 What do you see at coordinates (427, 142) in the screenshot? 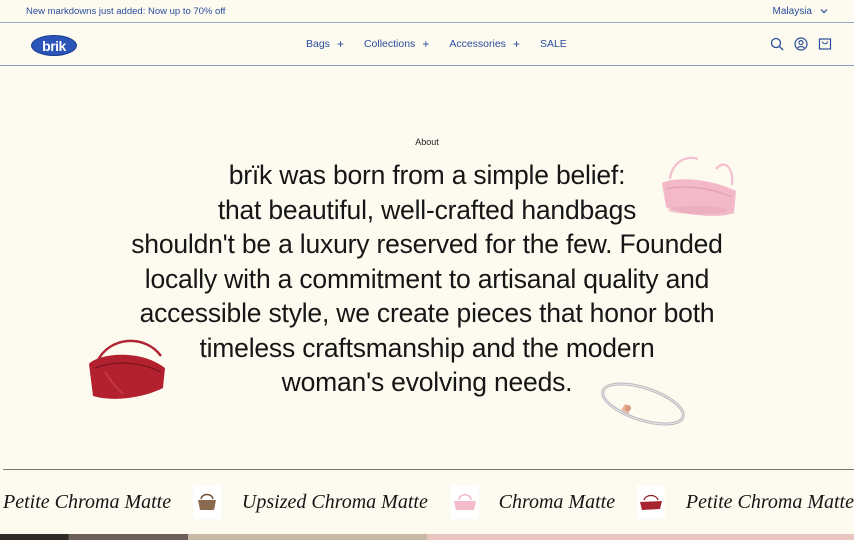
I see `section-eyebrow: About` at bounding box center [427, 142].